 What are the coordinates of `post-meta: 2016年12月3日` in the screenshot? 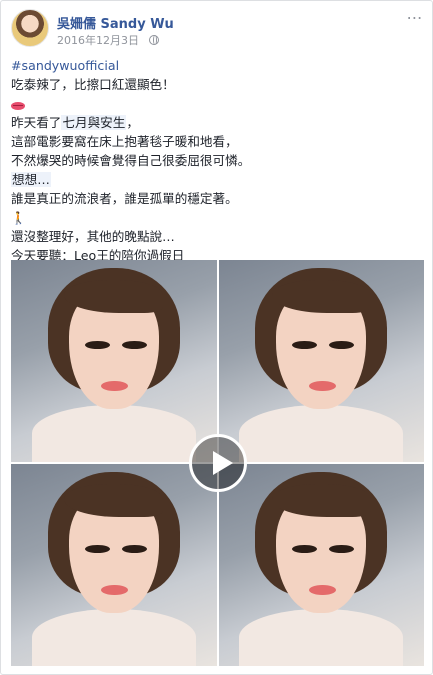 It's located at (108, 40).